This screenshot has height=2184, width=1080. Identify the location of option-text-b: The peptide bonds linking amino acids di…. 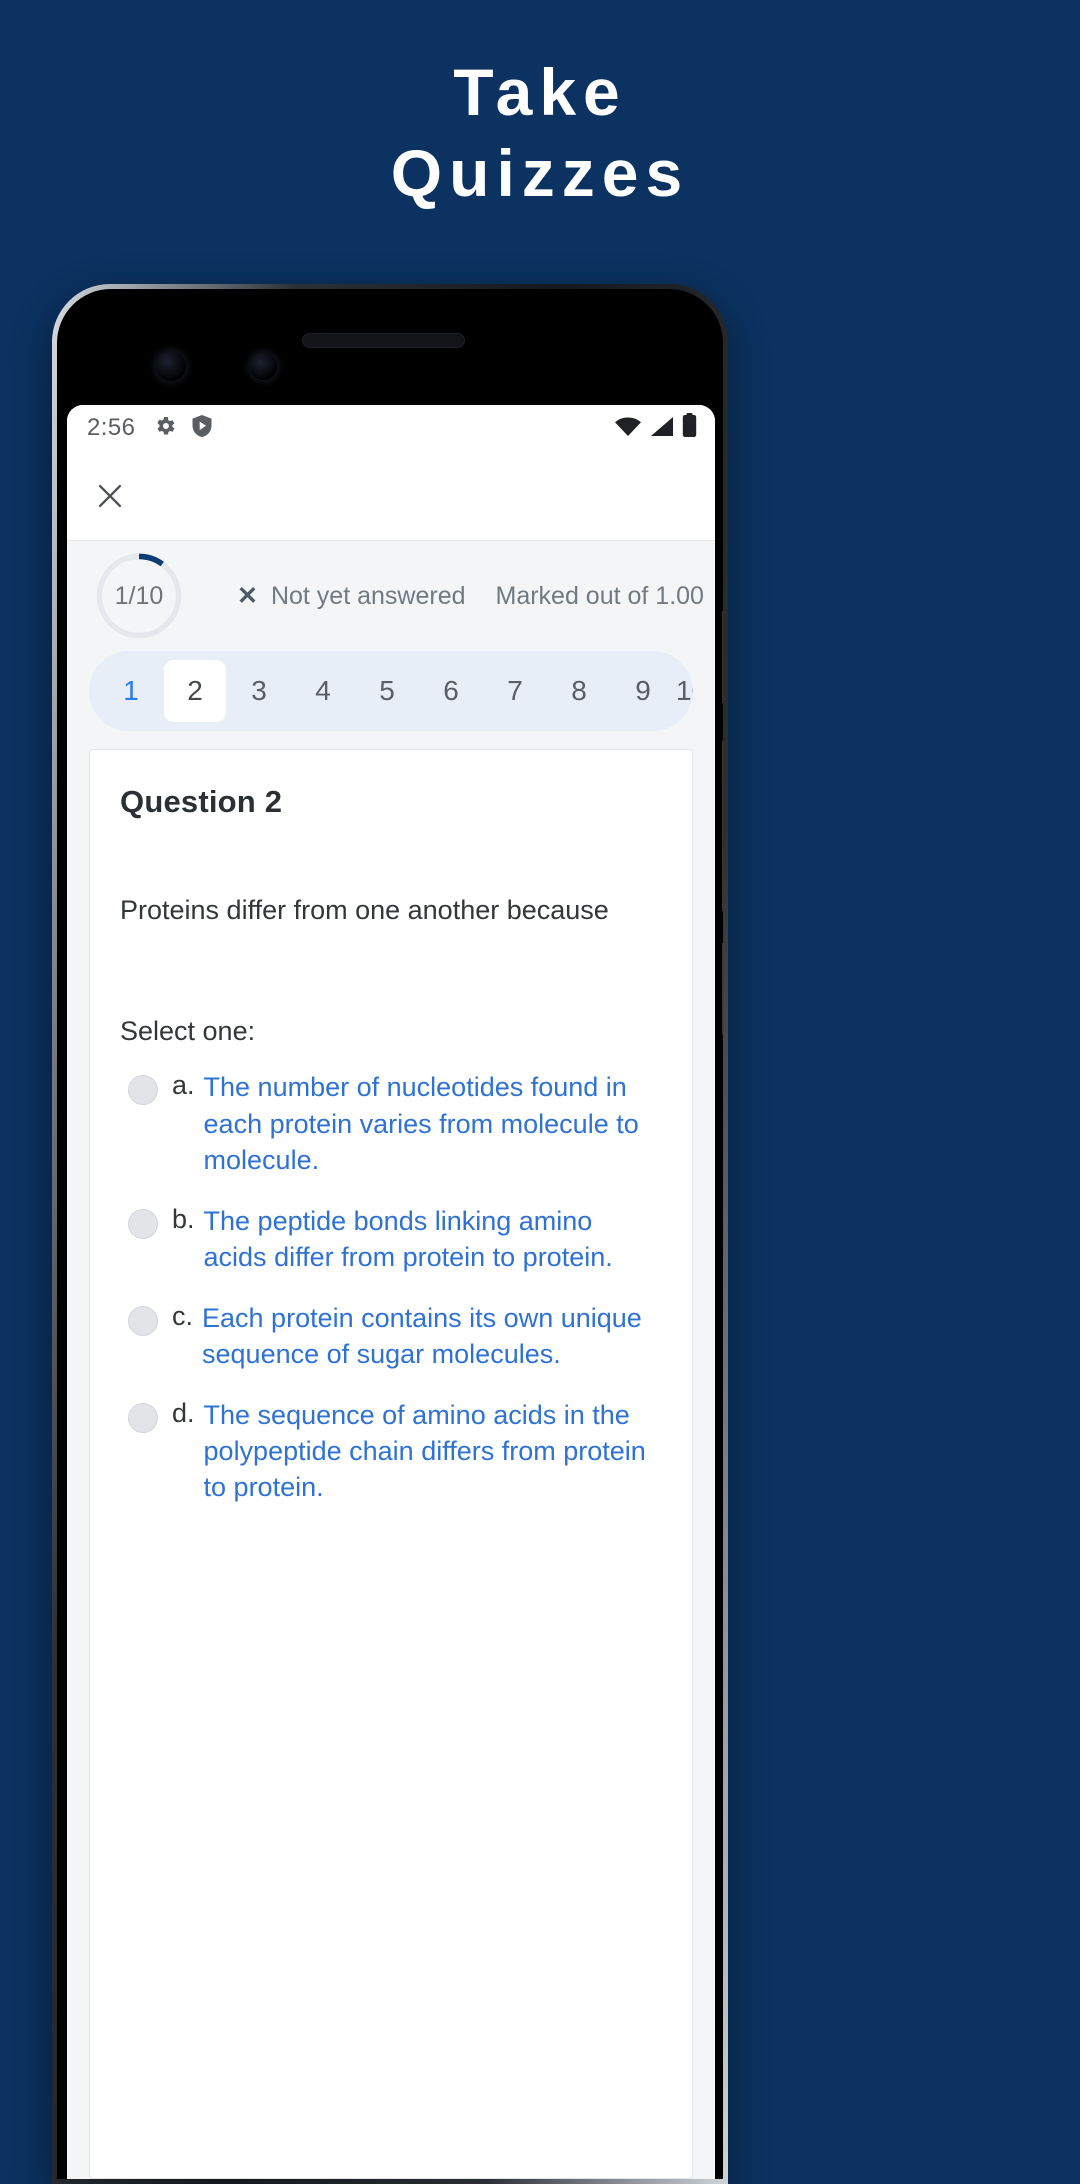
(433, 1239).